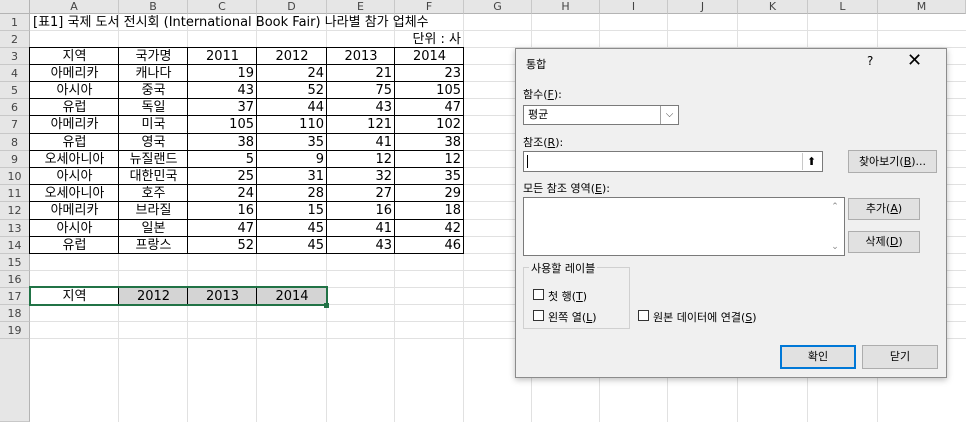 The image size is (966, 422). I want to click on select-all-corner, so click(15, 7).